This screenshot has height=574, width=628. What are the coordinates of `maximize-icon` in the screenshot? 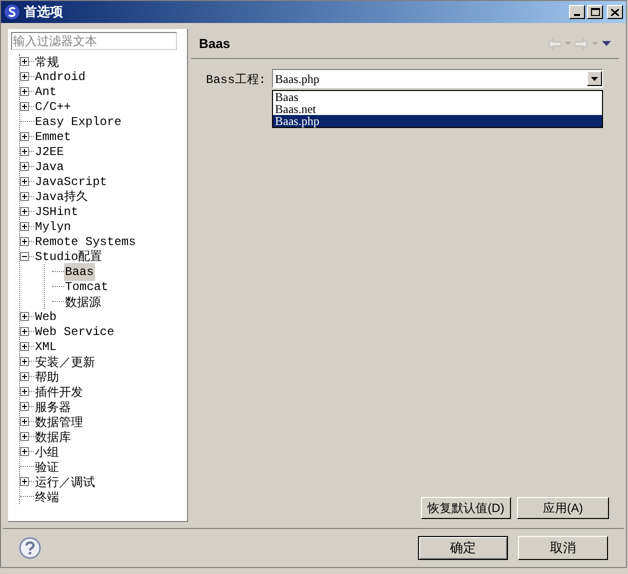 It's located at (595, 12).